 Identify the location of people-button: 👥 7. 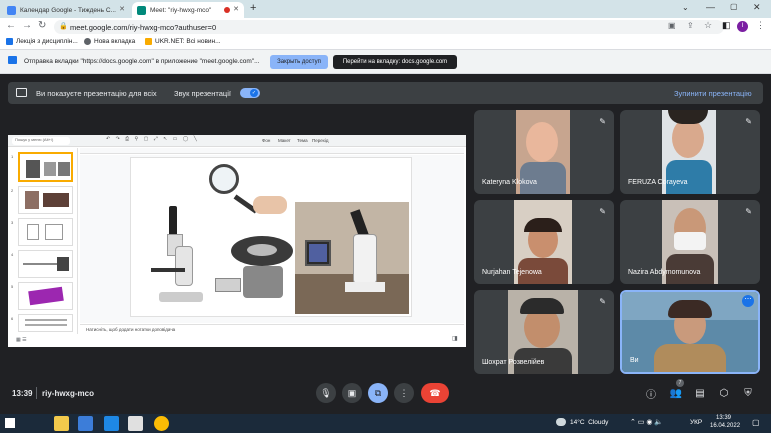
(676, 390).